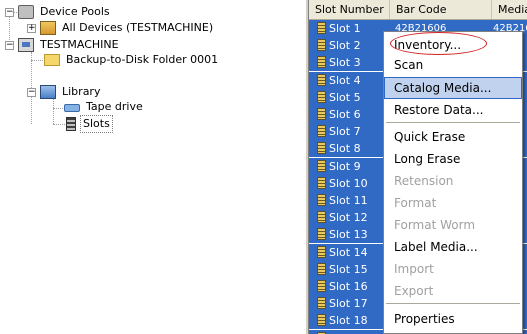  Describe the element at coordinates (345, 80) in the screenshot. I see `slot-number-cell: Slot 4` at that location.